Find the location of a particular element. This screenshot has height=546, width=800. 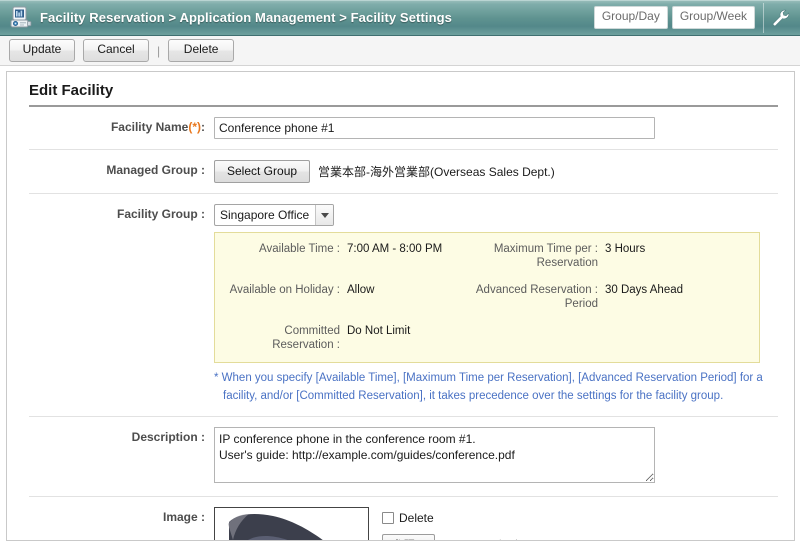

facility-name-label: Facility Name(*): is located at coordinates (121, 125).